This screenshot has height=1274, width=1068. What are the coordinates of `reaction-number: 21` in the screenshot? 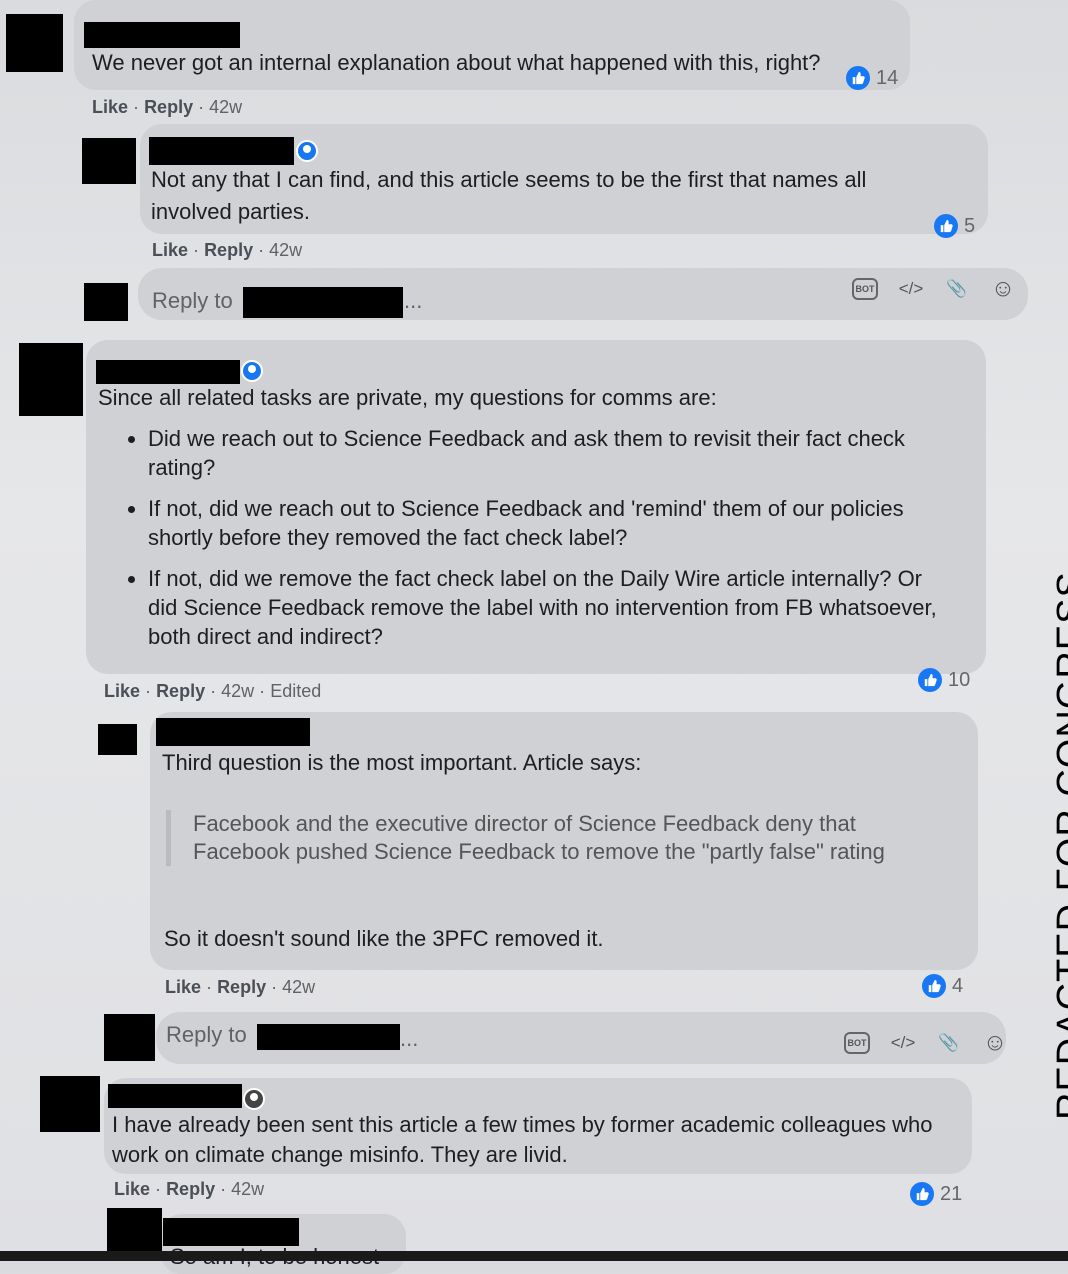 It's located at (951, 1193).